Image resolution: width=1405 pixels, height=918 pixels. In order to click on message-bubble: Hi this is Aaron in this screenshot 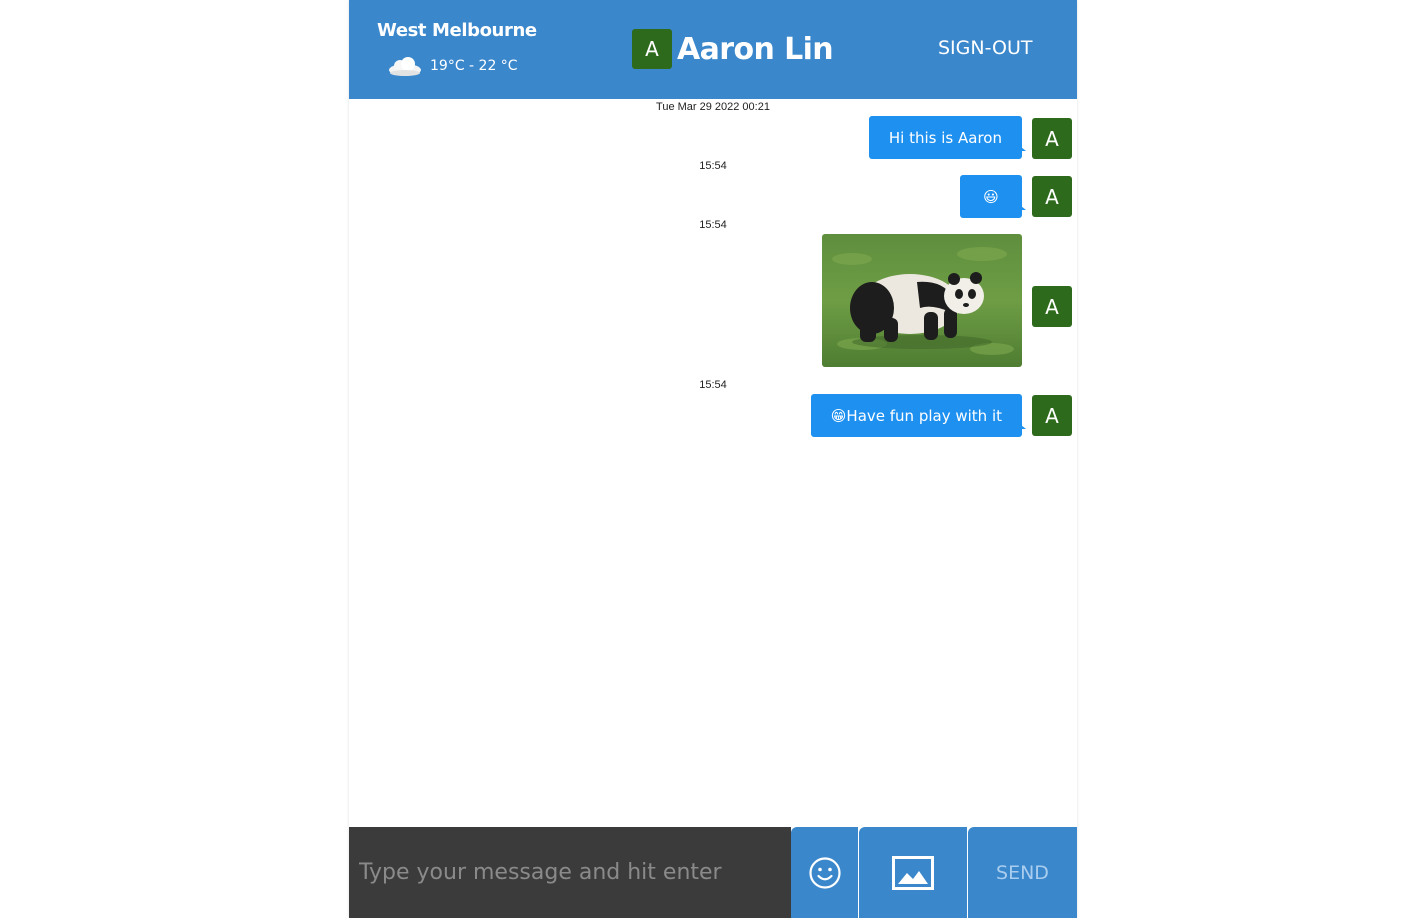, I will do `click(947, 137)`.